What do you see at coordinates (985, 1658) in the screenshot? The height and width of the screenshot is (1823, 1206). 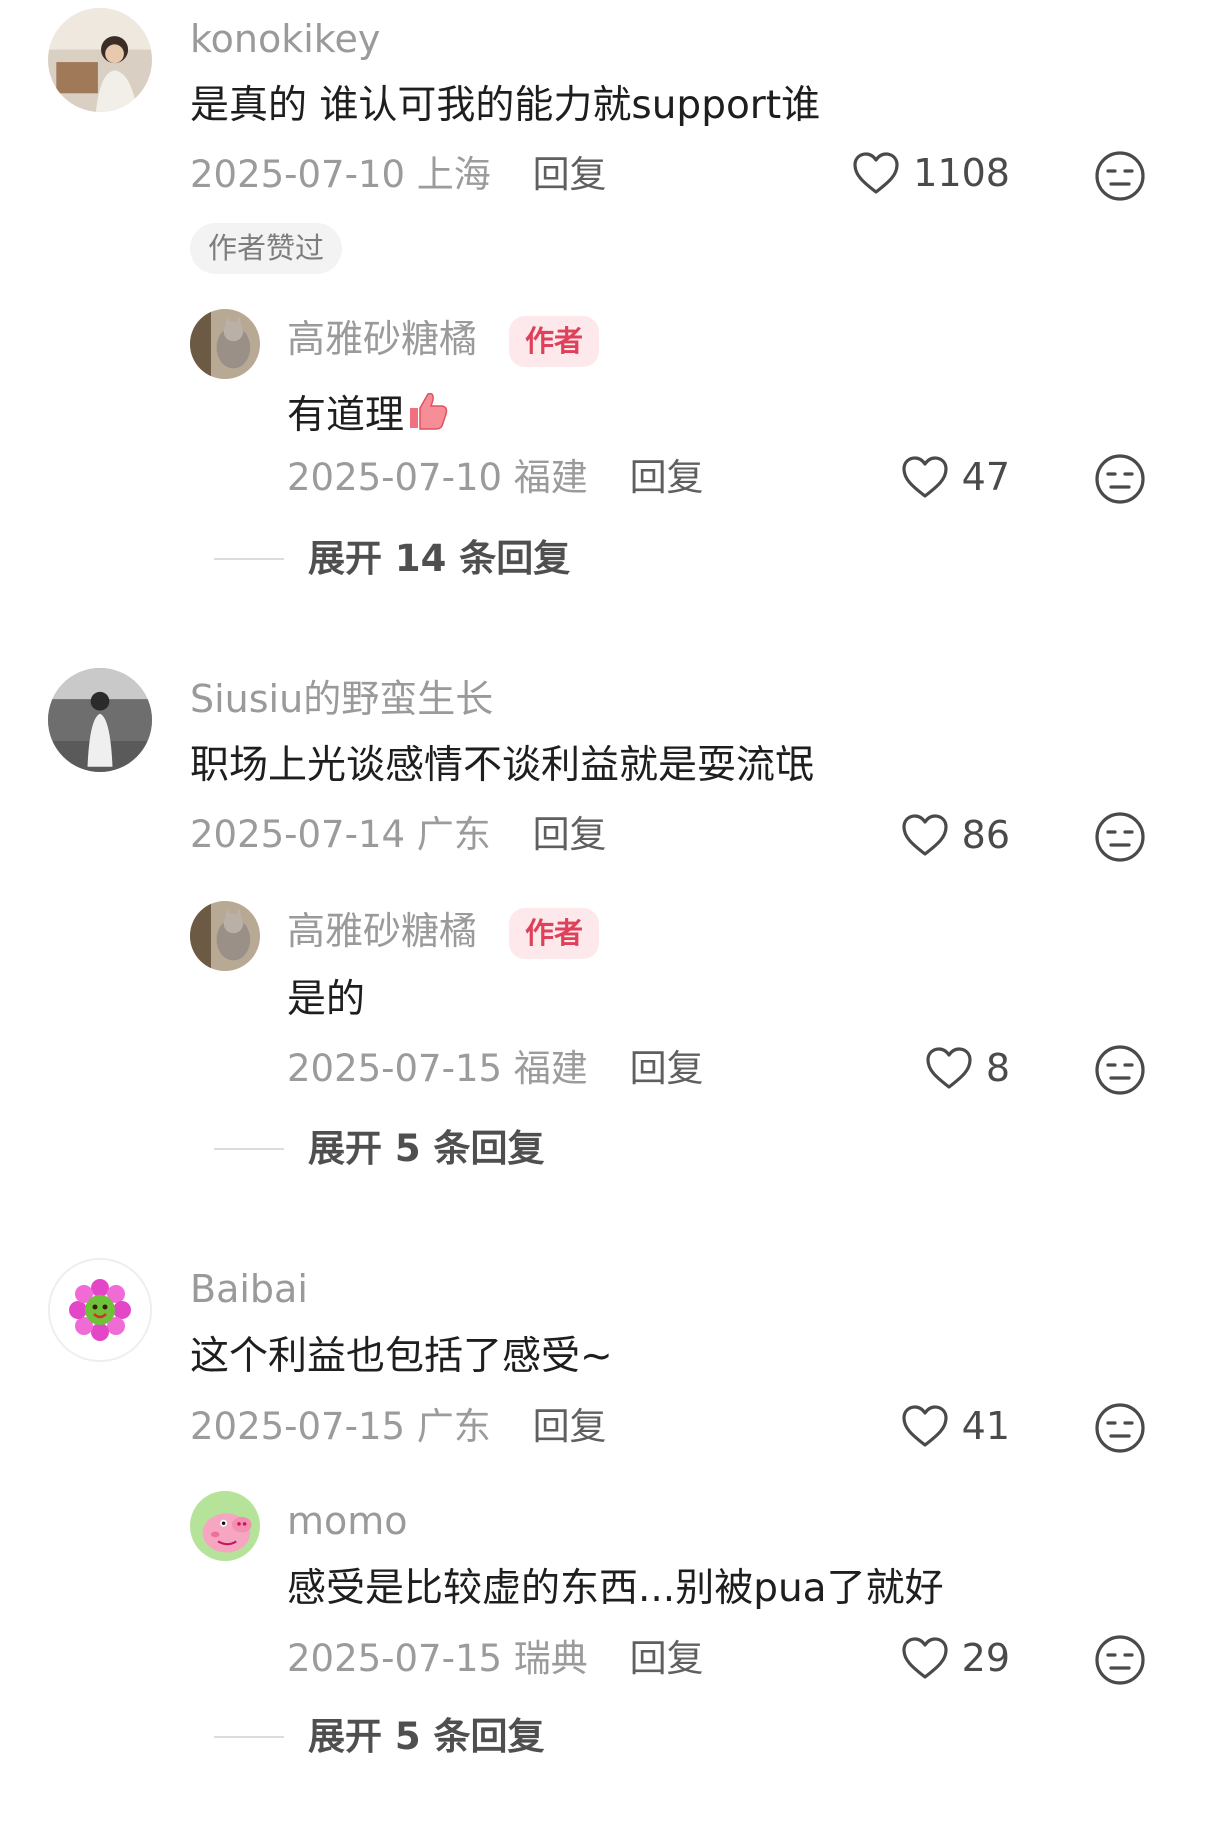 I see `like-count: 29` at bounding box center [985, 1658].